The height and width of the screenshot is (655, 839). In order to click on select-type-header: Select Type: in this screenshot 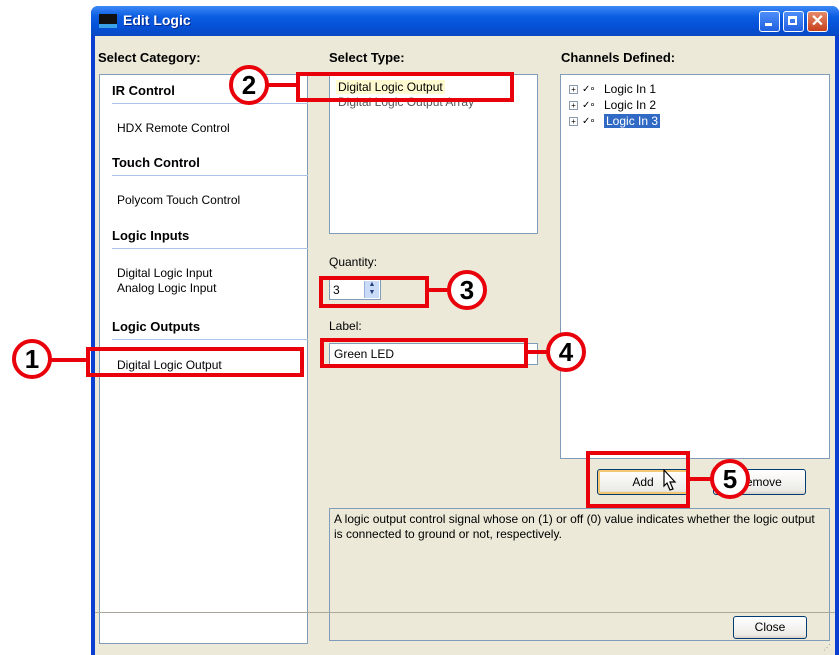, I will do `click(367, 57)`.